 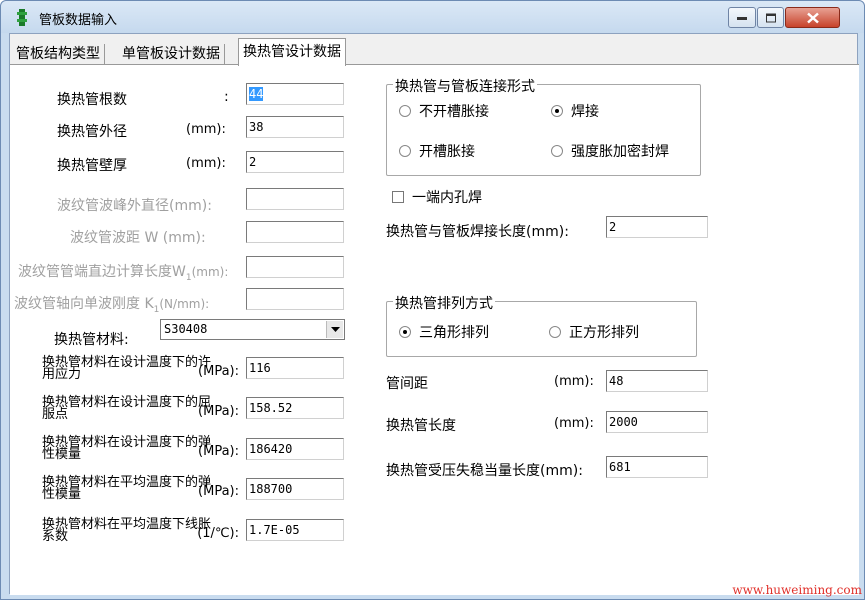 What do you see at coordinates (574, 381) in the screenshot?
I see `pitch-unit: (mm):` at bounding box center [574, 381].